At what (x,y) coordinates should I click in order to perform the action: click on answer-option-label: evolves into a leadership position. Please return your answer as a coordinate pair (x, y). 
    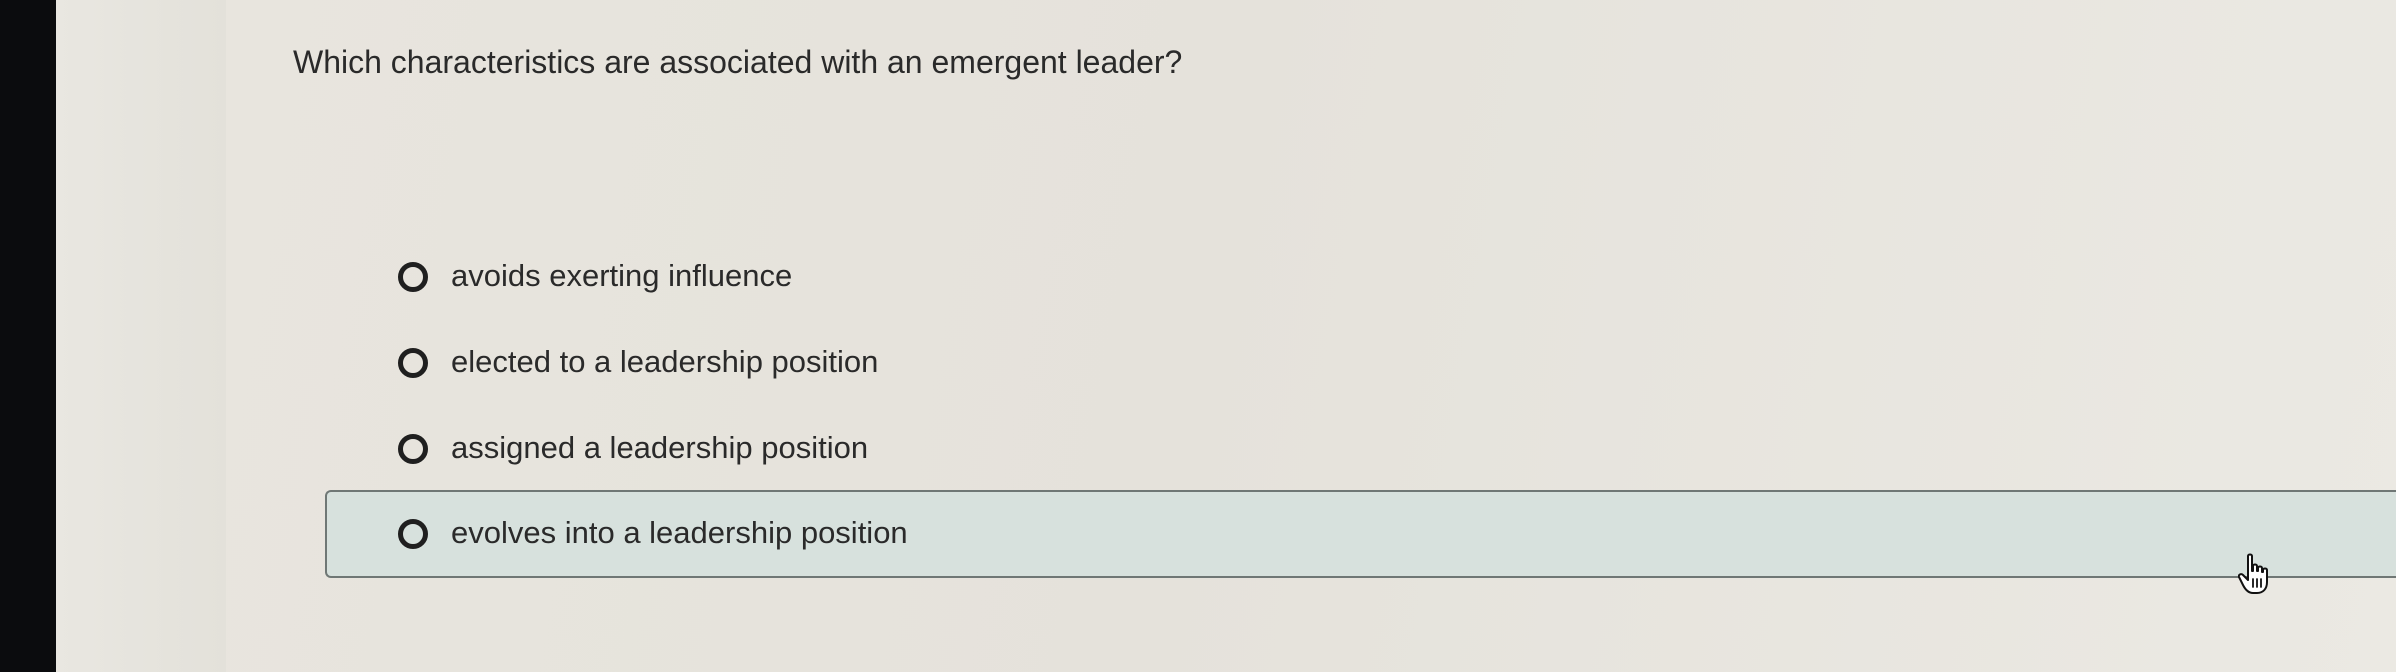
    Looking at the image, I should click on (679, 532).